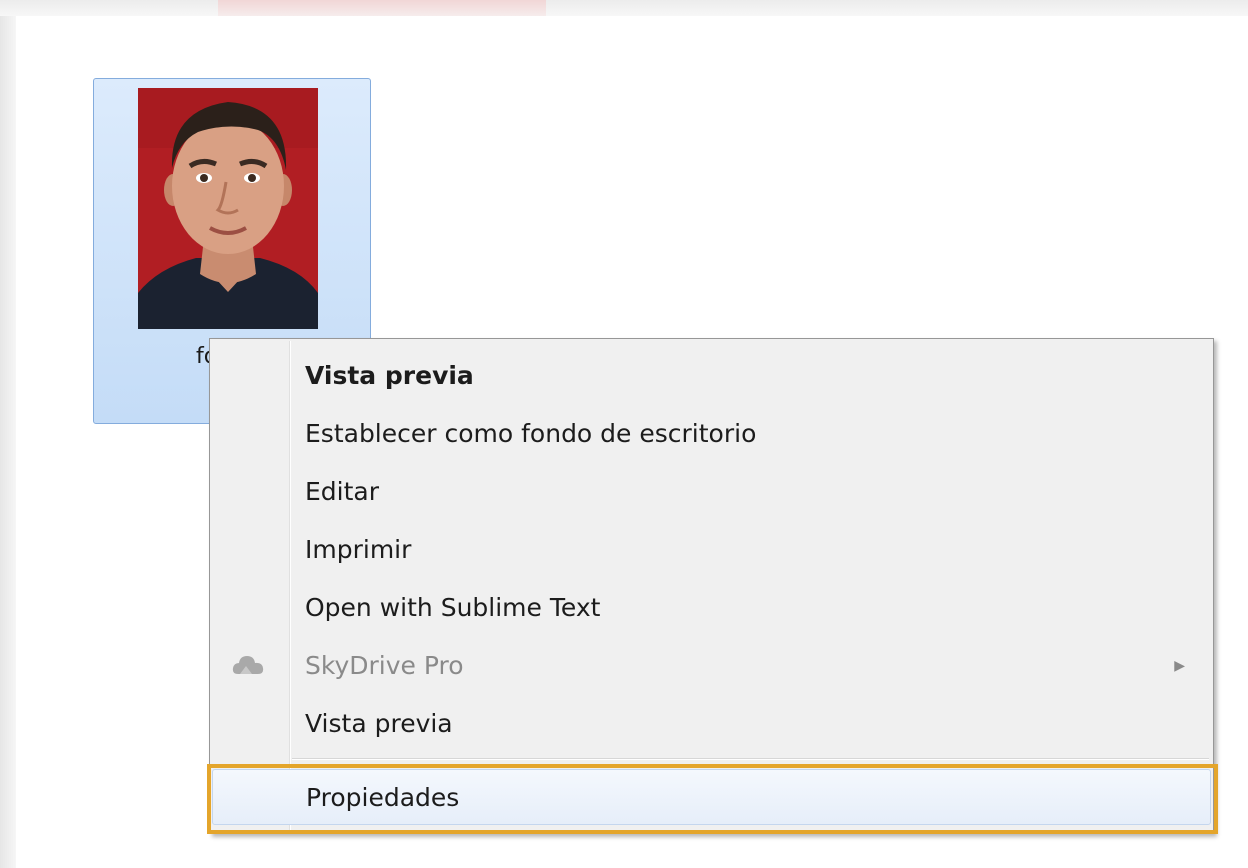  I want to click on photo-thumbnail, so click(228, 208).